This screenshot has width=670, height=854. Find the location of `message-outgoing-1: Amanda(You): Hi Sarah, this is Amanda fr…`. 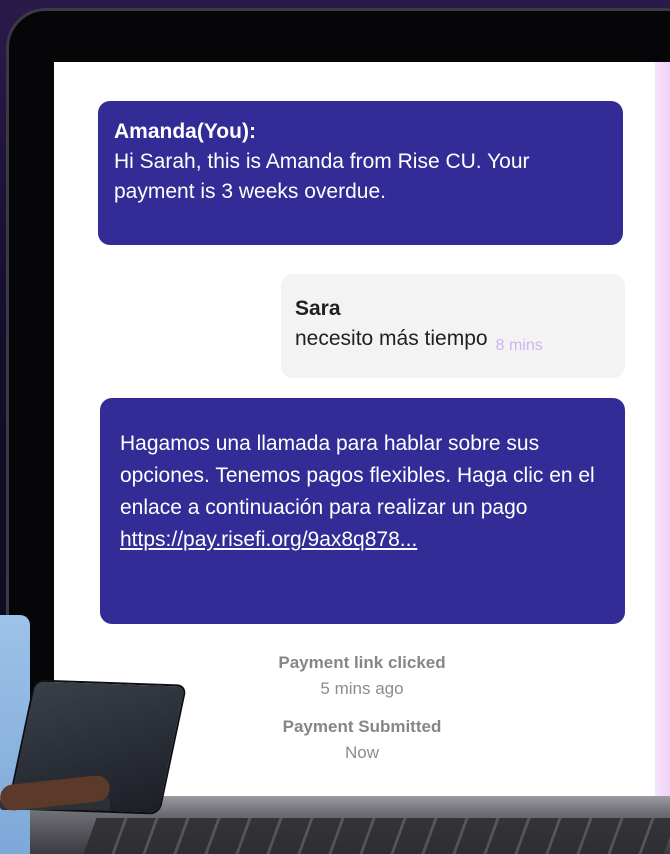

message-outgoing-1: Amanda(You): Hi Sarah, this is Amanda fr… is located at coordinates (360, 173).